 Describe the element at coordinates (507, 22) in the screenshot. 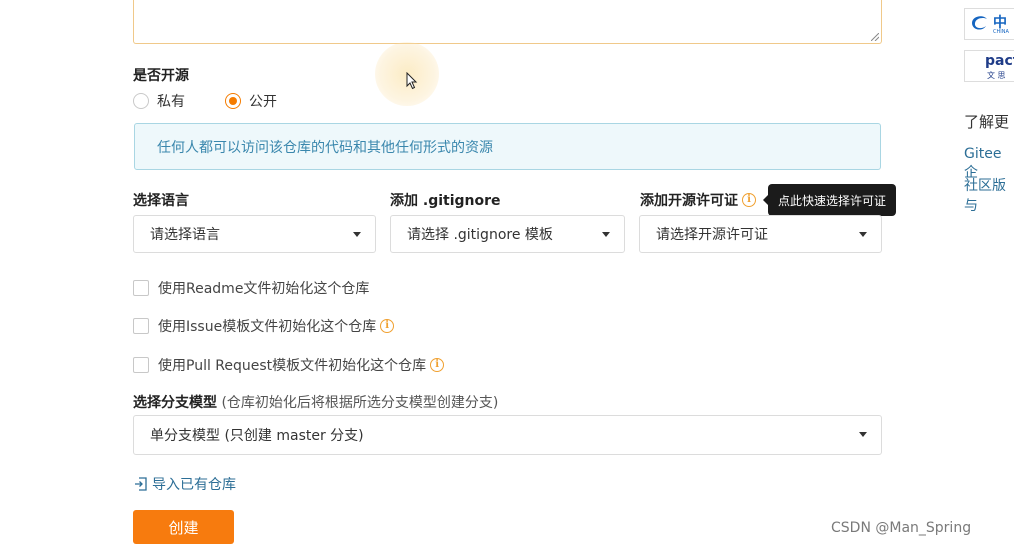

I see `description-textarea` at that location.